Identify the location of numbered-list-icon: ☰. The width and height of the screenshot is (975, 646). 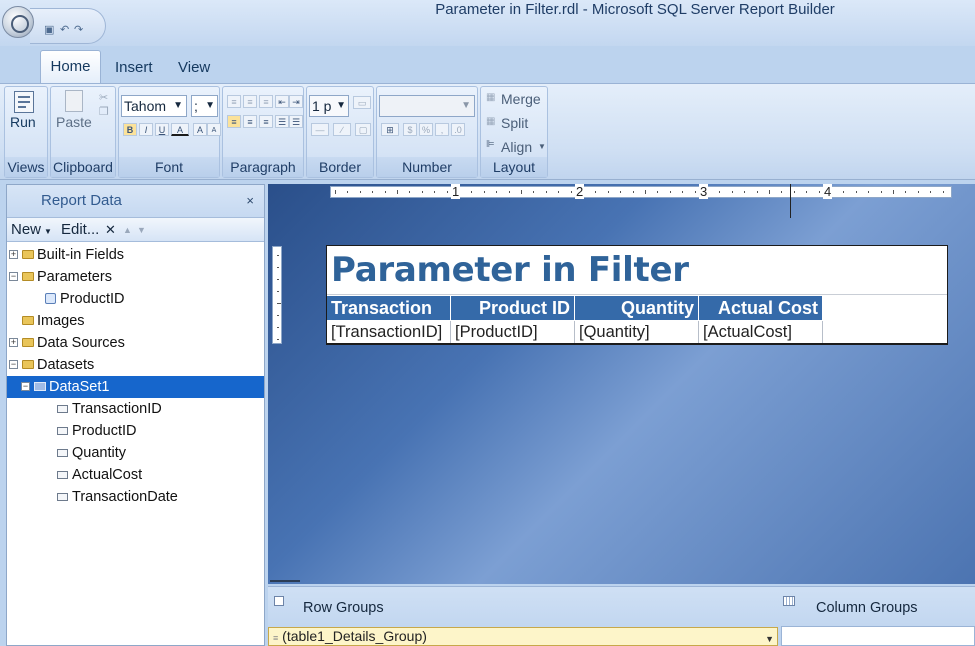
(296, 121).